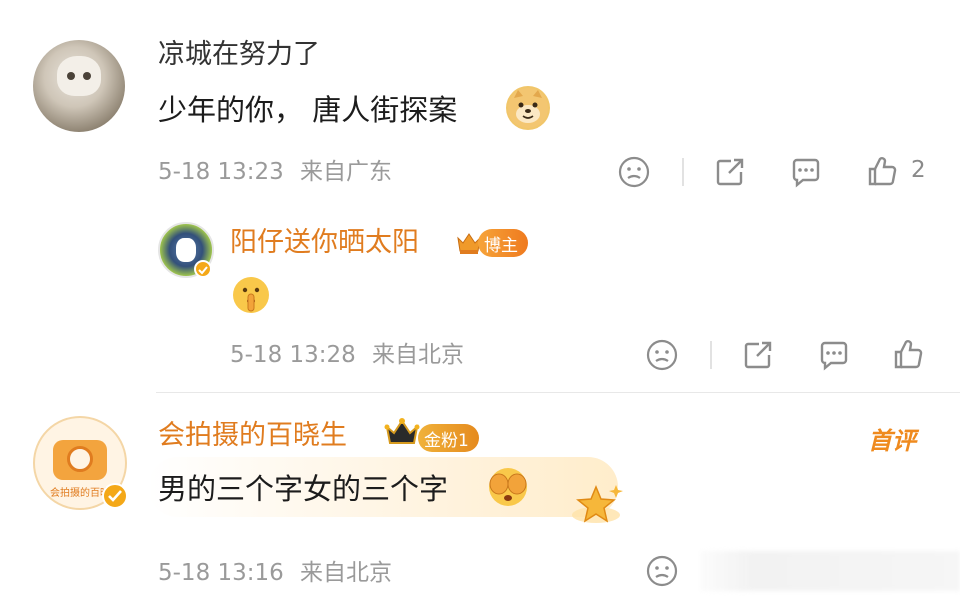 The image size is (960, 597). What do you see at coordinates (596, 504) in the screenshot?
I see `sparkle-star-icon` at bounding box center [596, 504].